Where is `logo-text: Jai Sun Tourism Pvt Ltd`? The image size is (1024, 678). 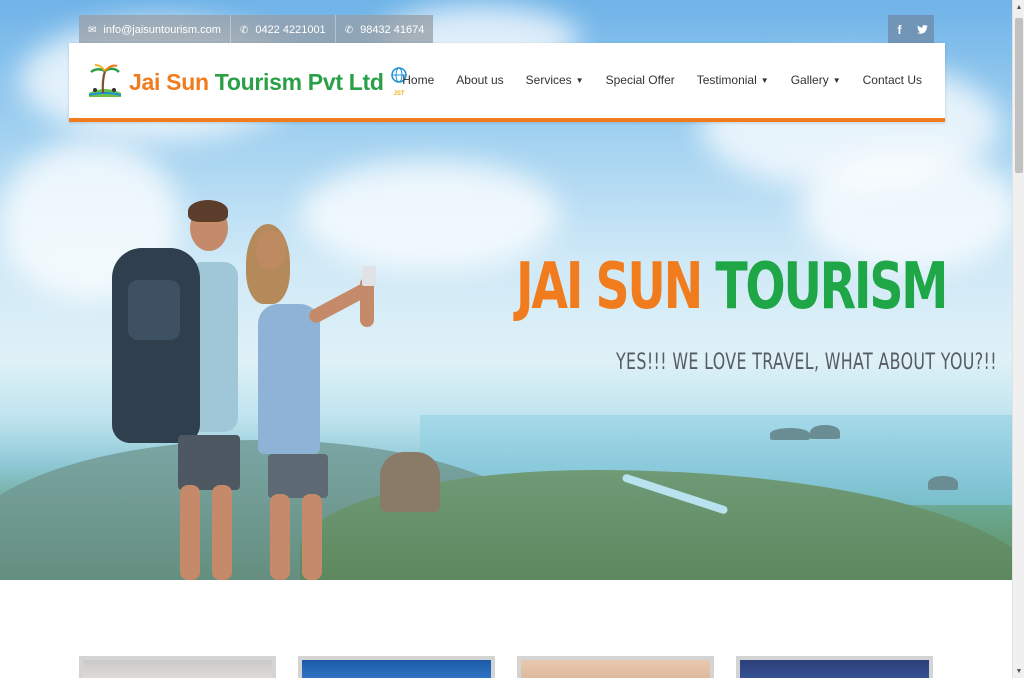
logo-text: Jai Sun Tourism Pvt Ltd is located at coordinates (256, 82).